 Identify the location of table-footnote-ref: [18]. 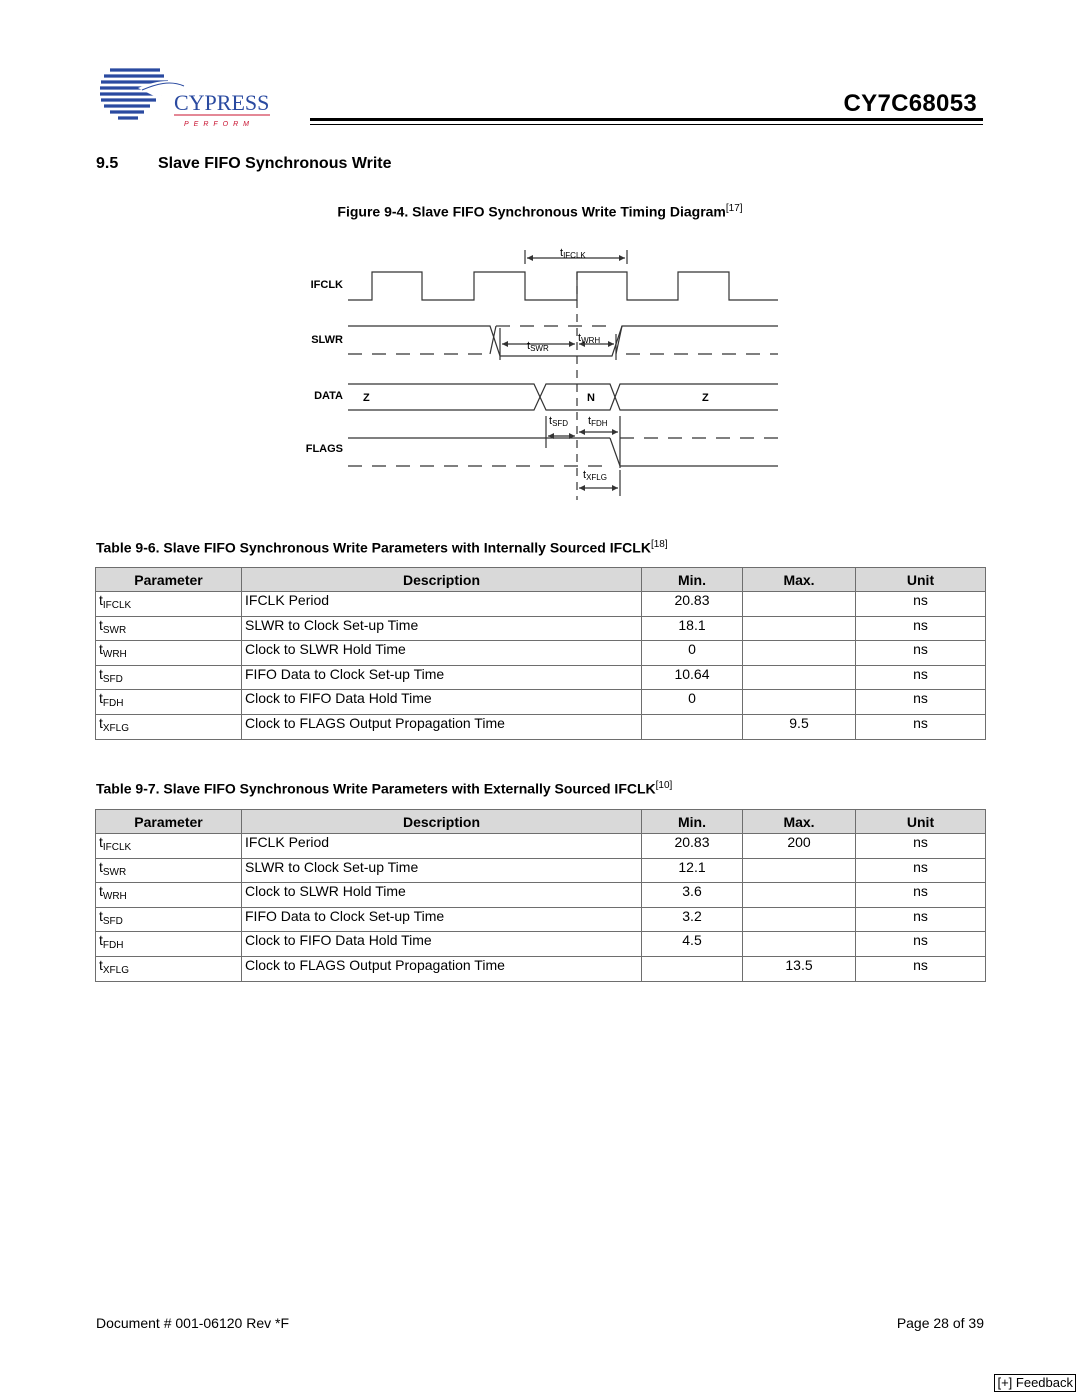
(659, 544).